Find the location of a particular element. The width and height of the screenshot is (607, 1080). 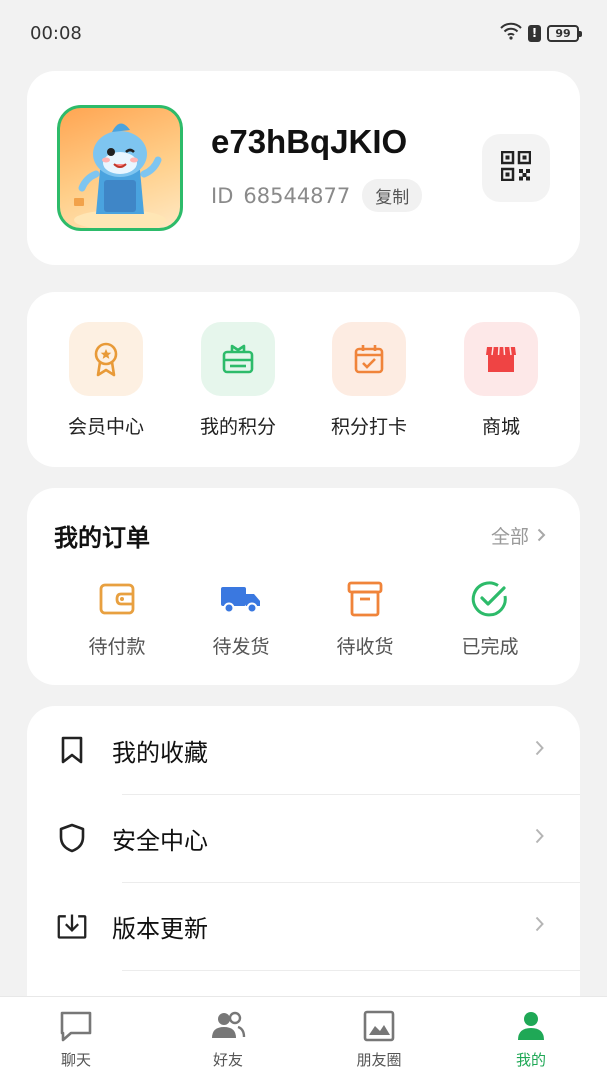

friends-icon is located at coordinates (228, 1026).